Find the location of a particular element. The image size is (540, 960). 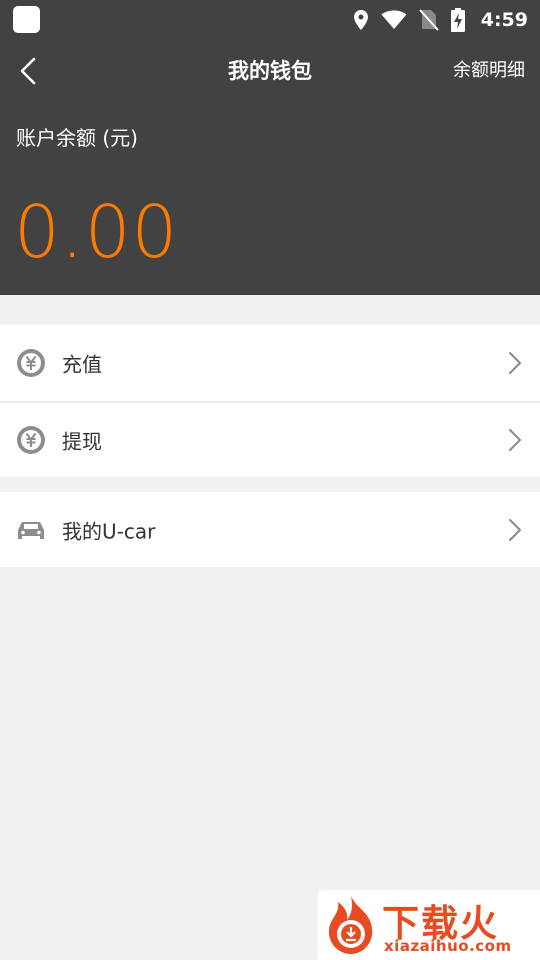

back-button is located at coordinates (28, 71).